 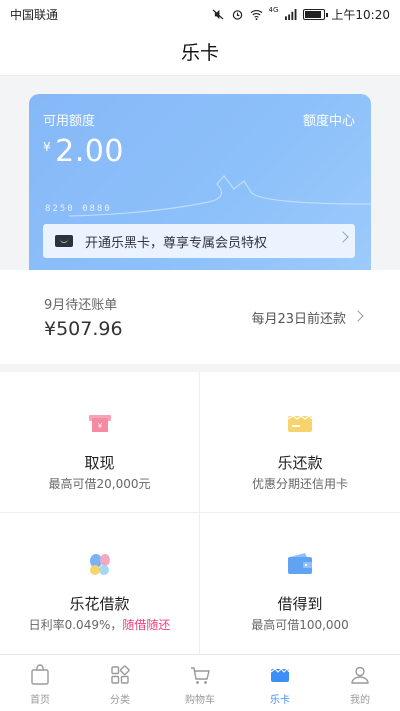 I want to click on pending-bill: 9月待还账单 ¥507.96 每月23日前还款, so click(x=200, y=317).